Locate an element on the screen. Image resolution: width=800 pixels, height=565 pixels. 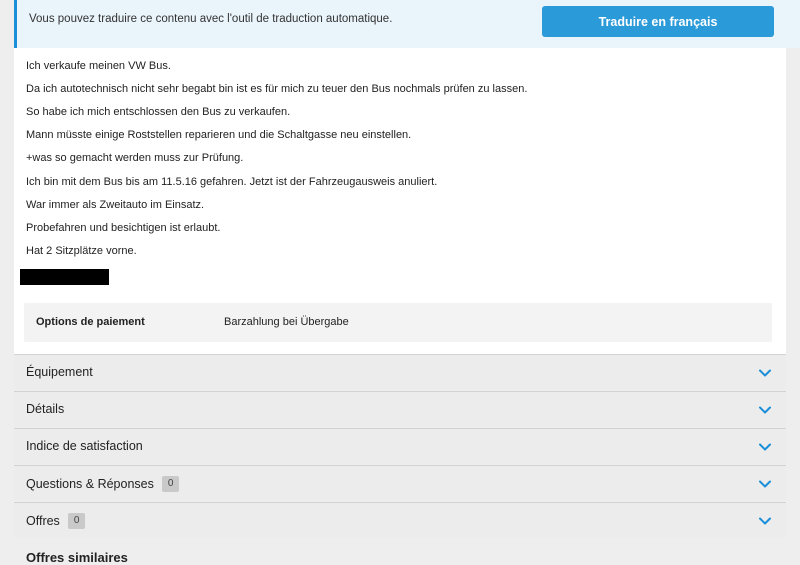
description-line: Probefahren und besichtigen ist erlaubt. is located at coordinates (123, 228).